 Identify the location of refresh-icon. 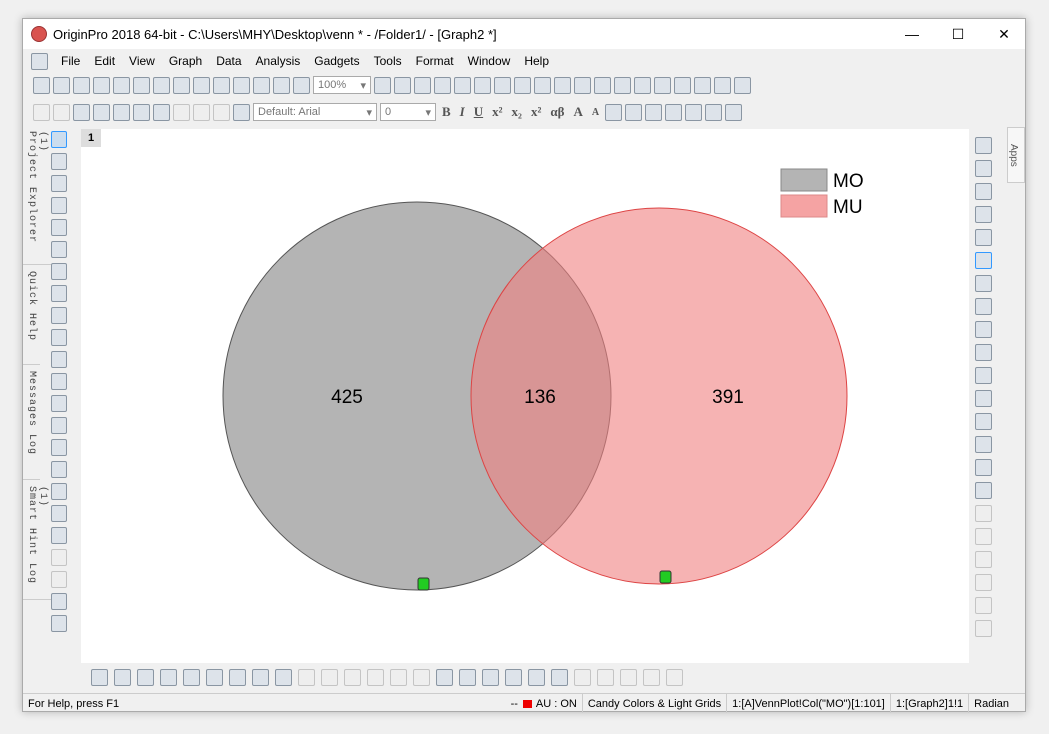
(983, 237).